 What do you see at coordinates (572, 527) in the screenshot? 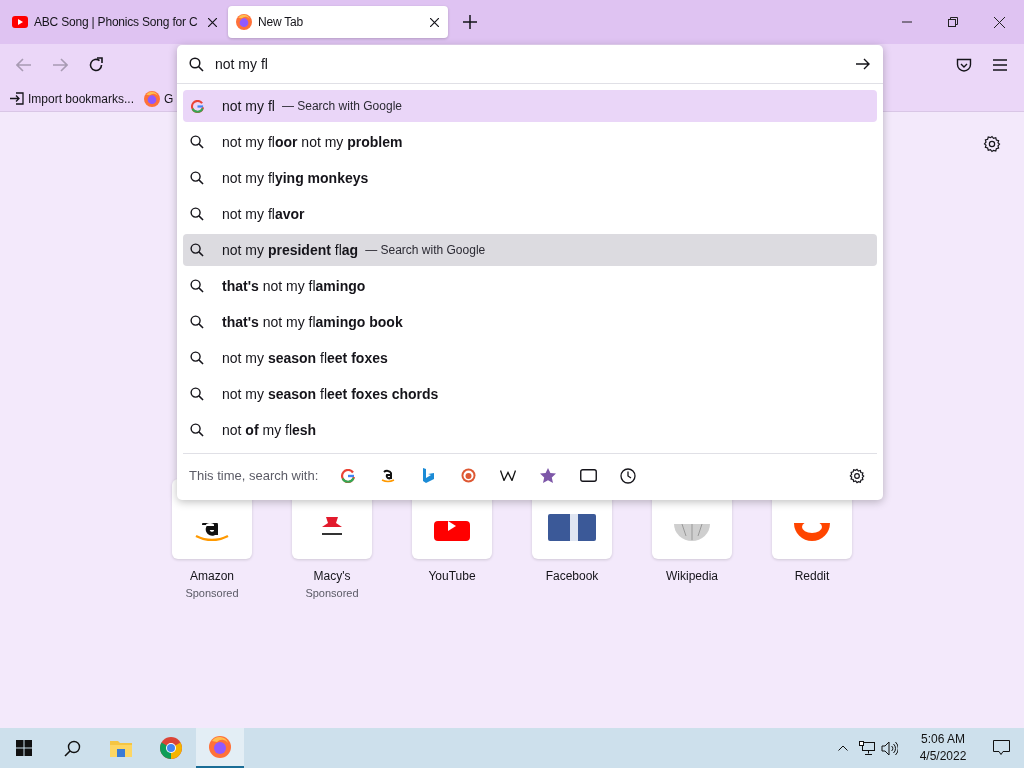
I see `facebook-icon` at bounding box center [572, 527].